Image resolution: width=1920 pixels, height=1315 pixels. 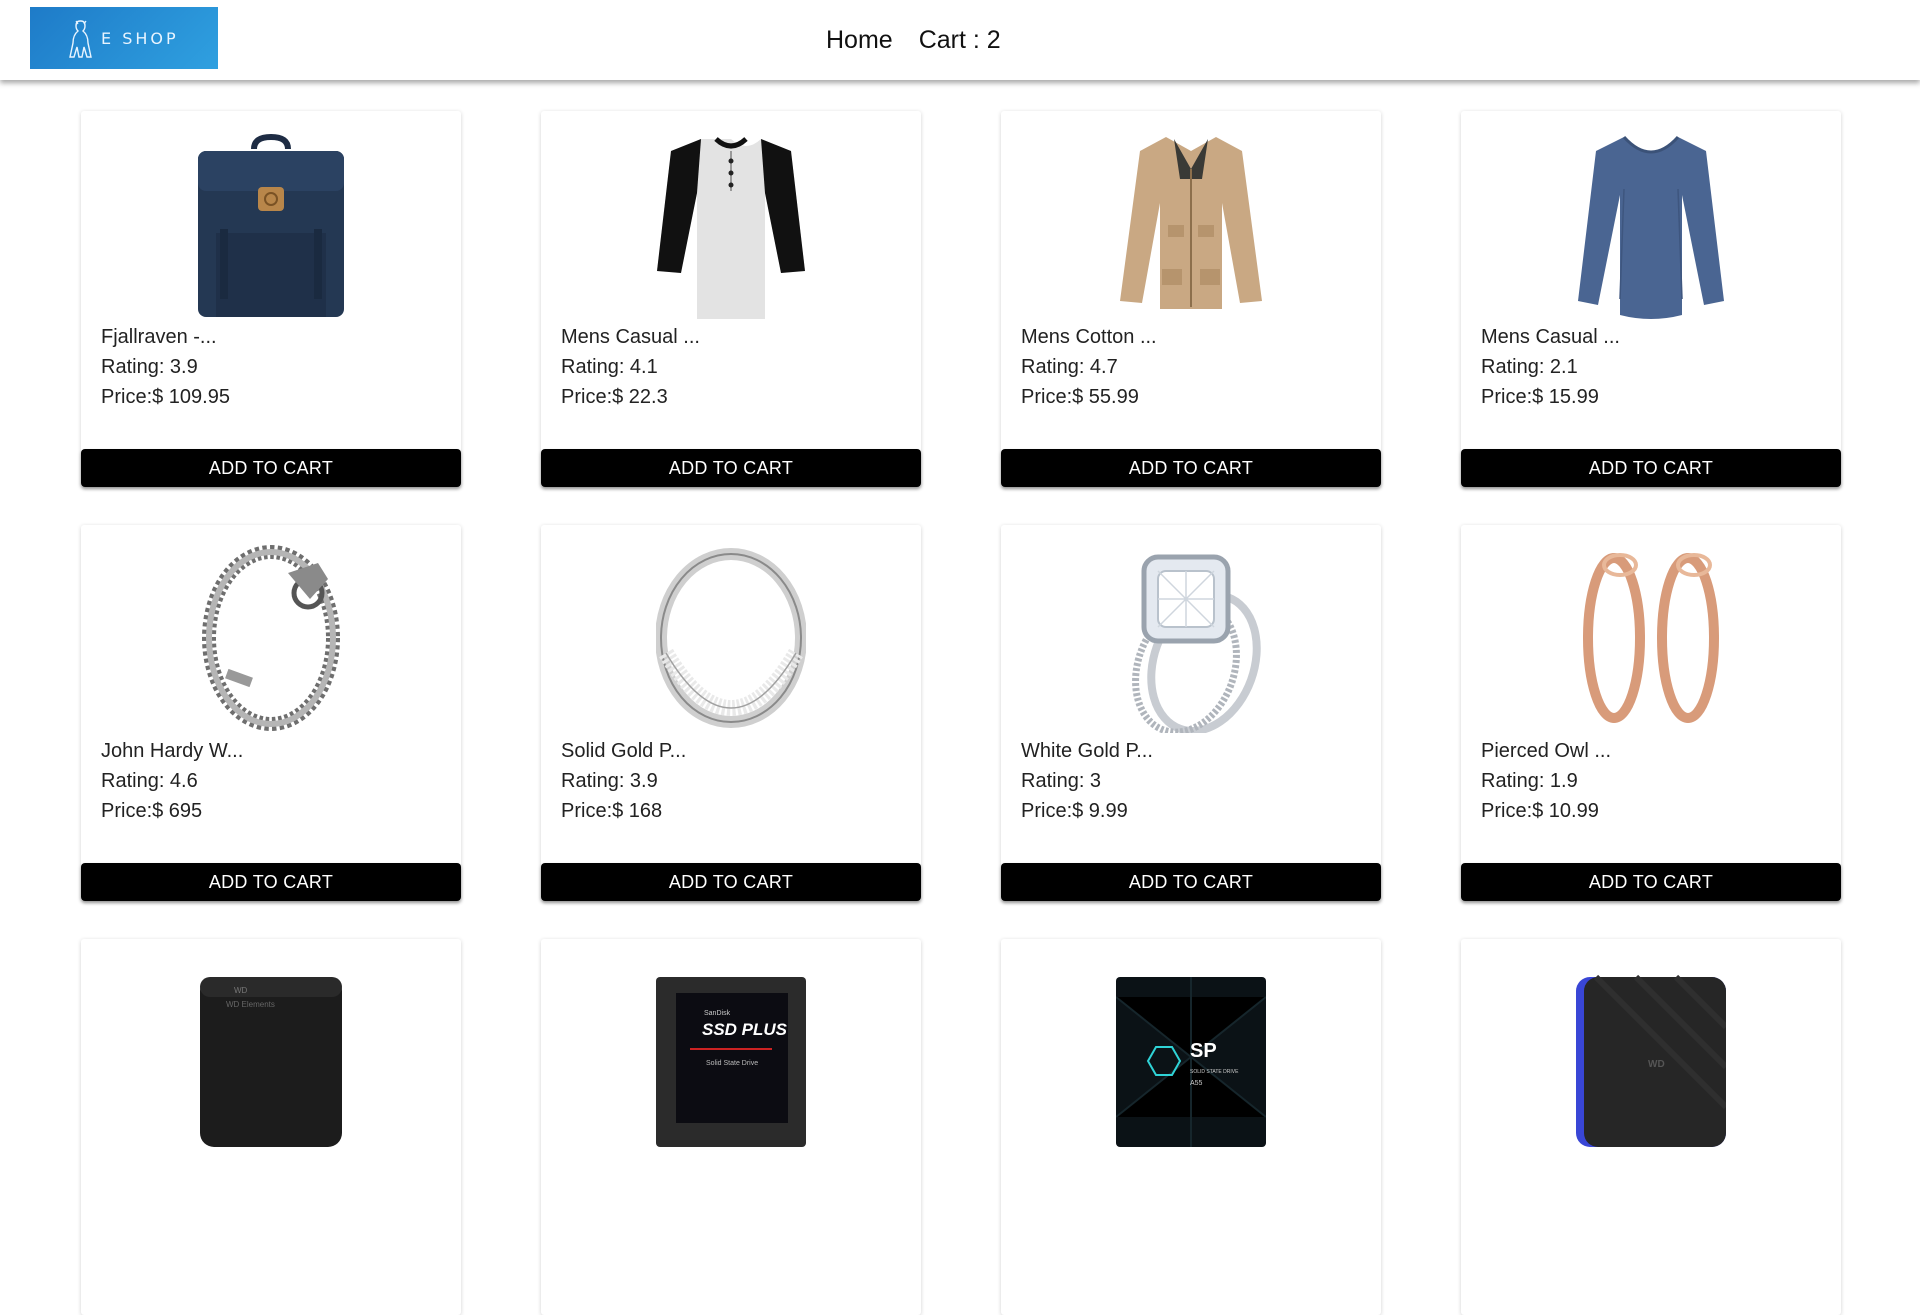 I want to click on product-info: Solid Gold P... Rating: 3.9 Price:$ 168, so click(x=623, y=781).